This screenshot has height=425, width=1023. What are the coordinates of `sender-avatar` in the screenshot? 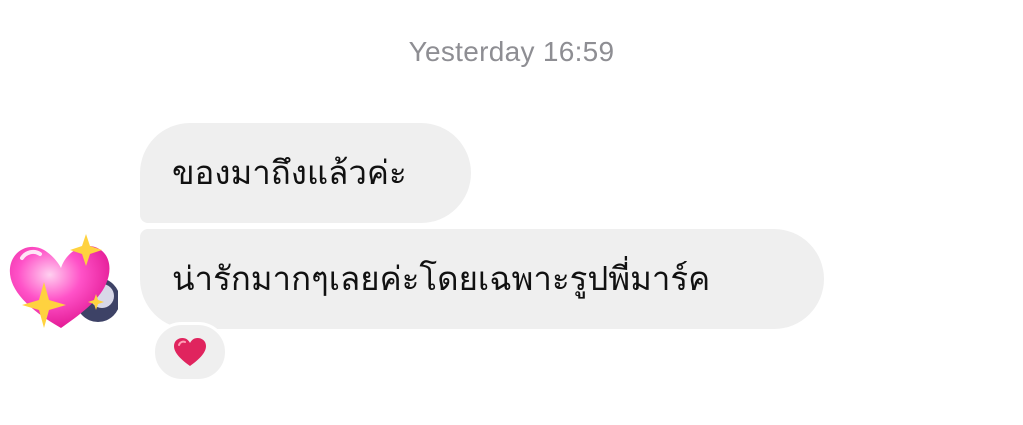 It's located at (63, 286).